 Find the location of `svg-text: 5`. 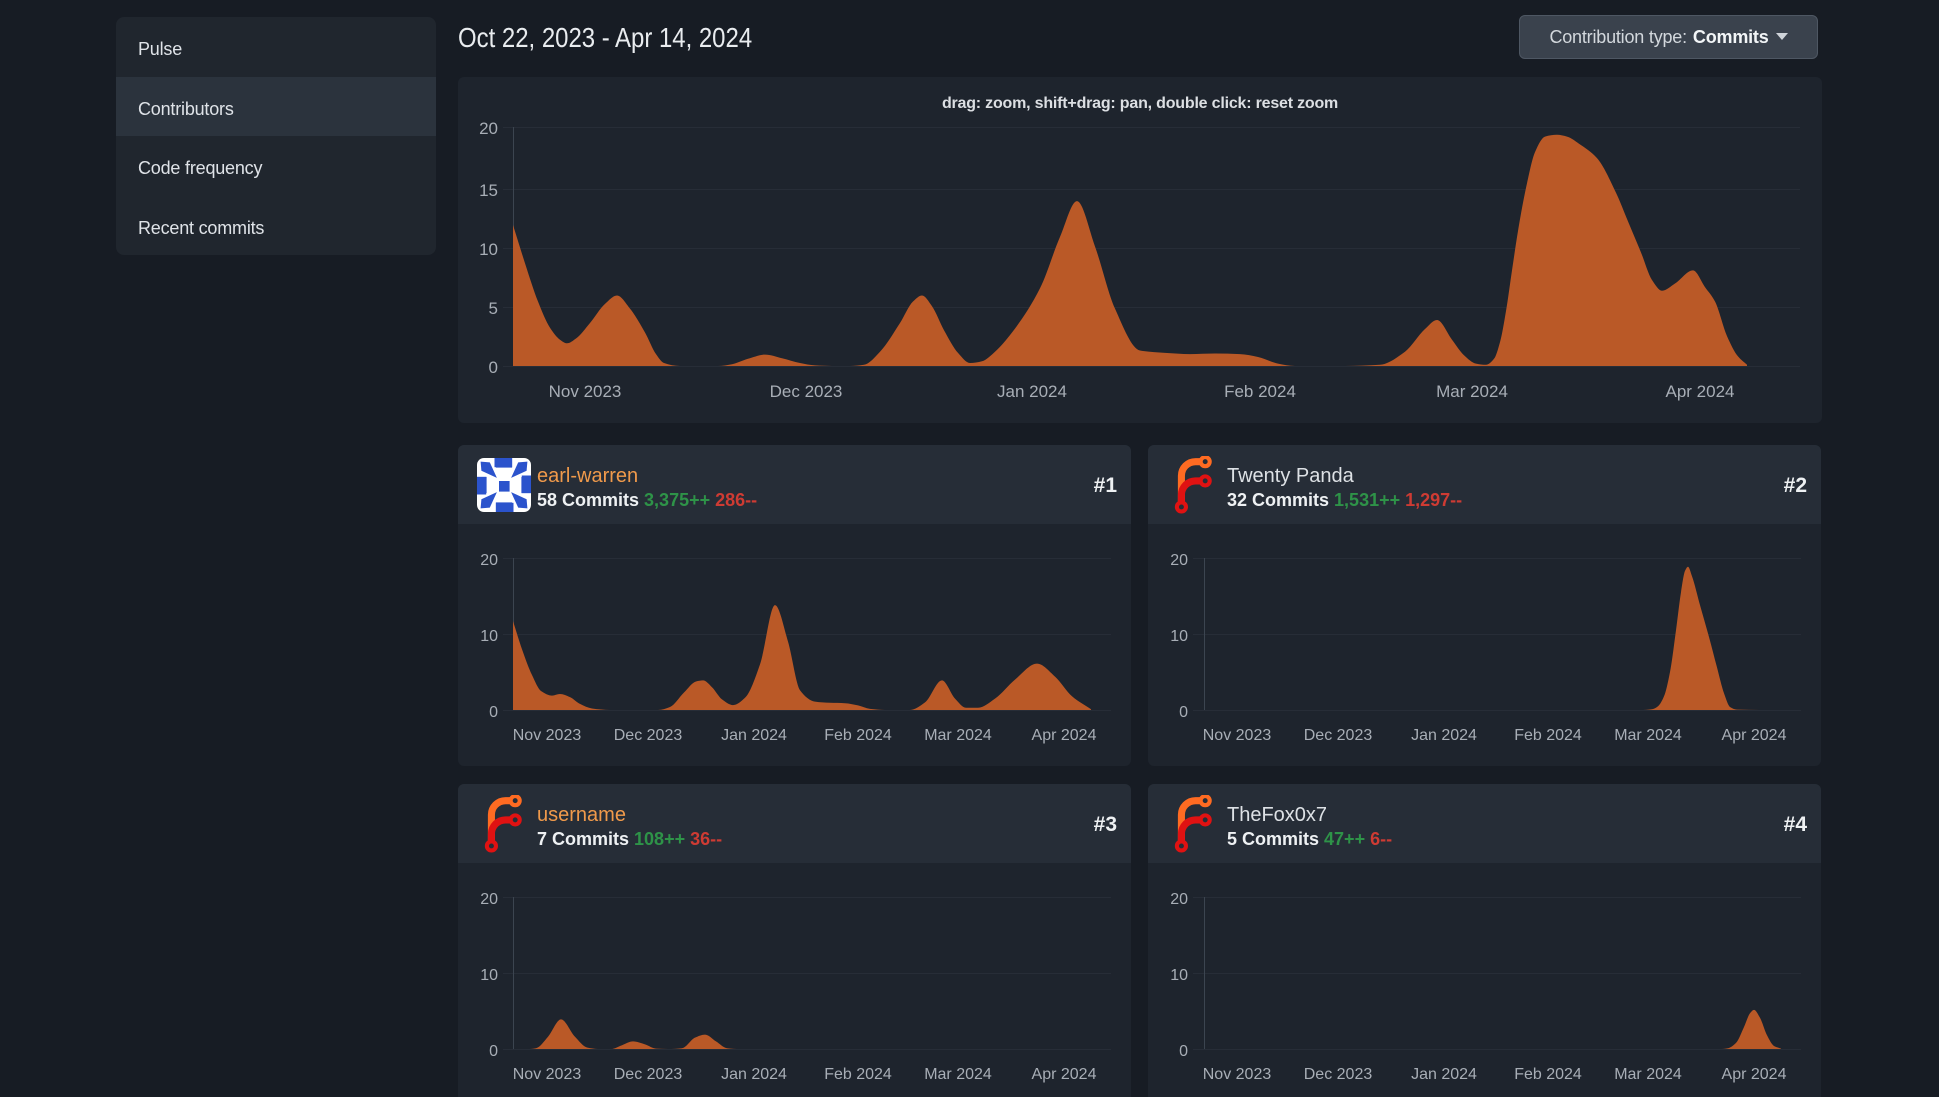

svg-text: 5 is located at coordinates (493, 308).